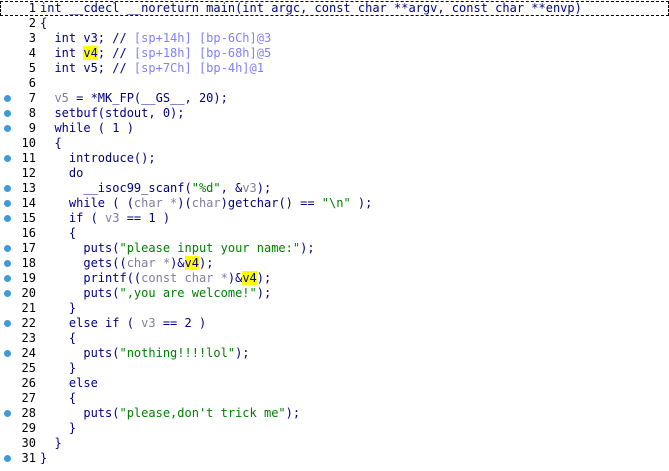  Describe the element at coordinates (69, 383) in the screenshot. I see `code-token: else` at that location.